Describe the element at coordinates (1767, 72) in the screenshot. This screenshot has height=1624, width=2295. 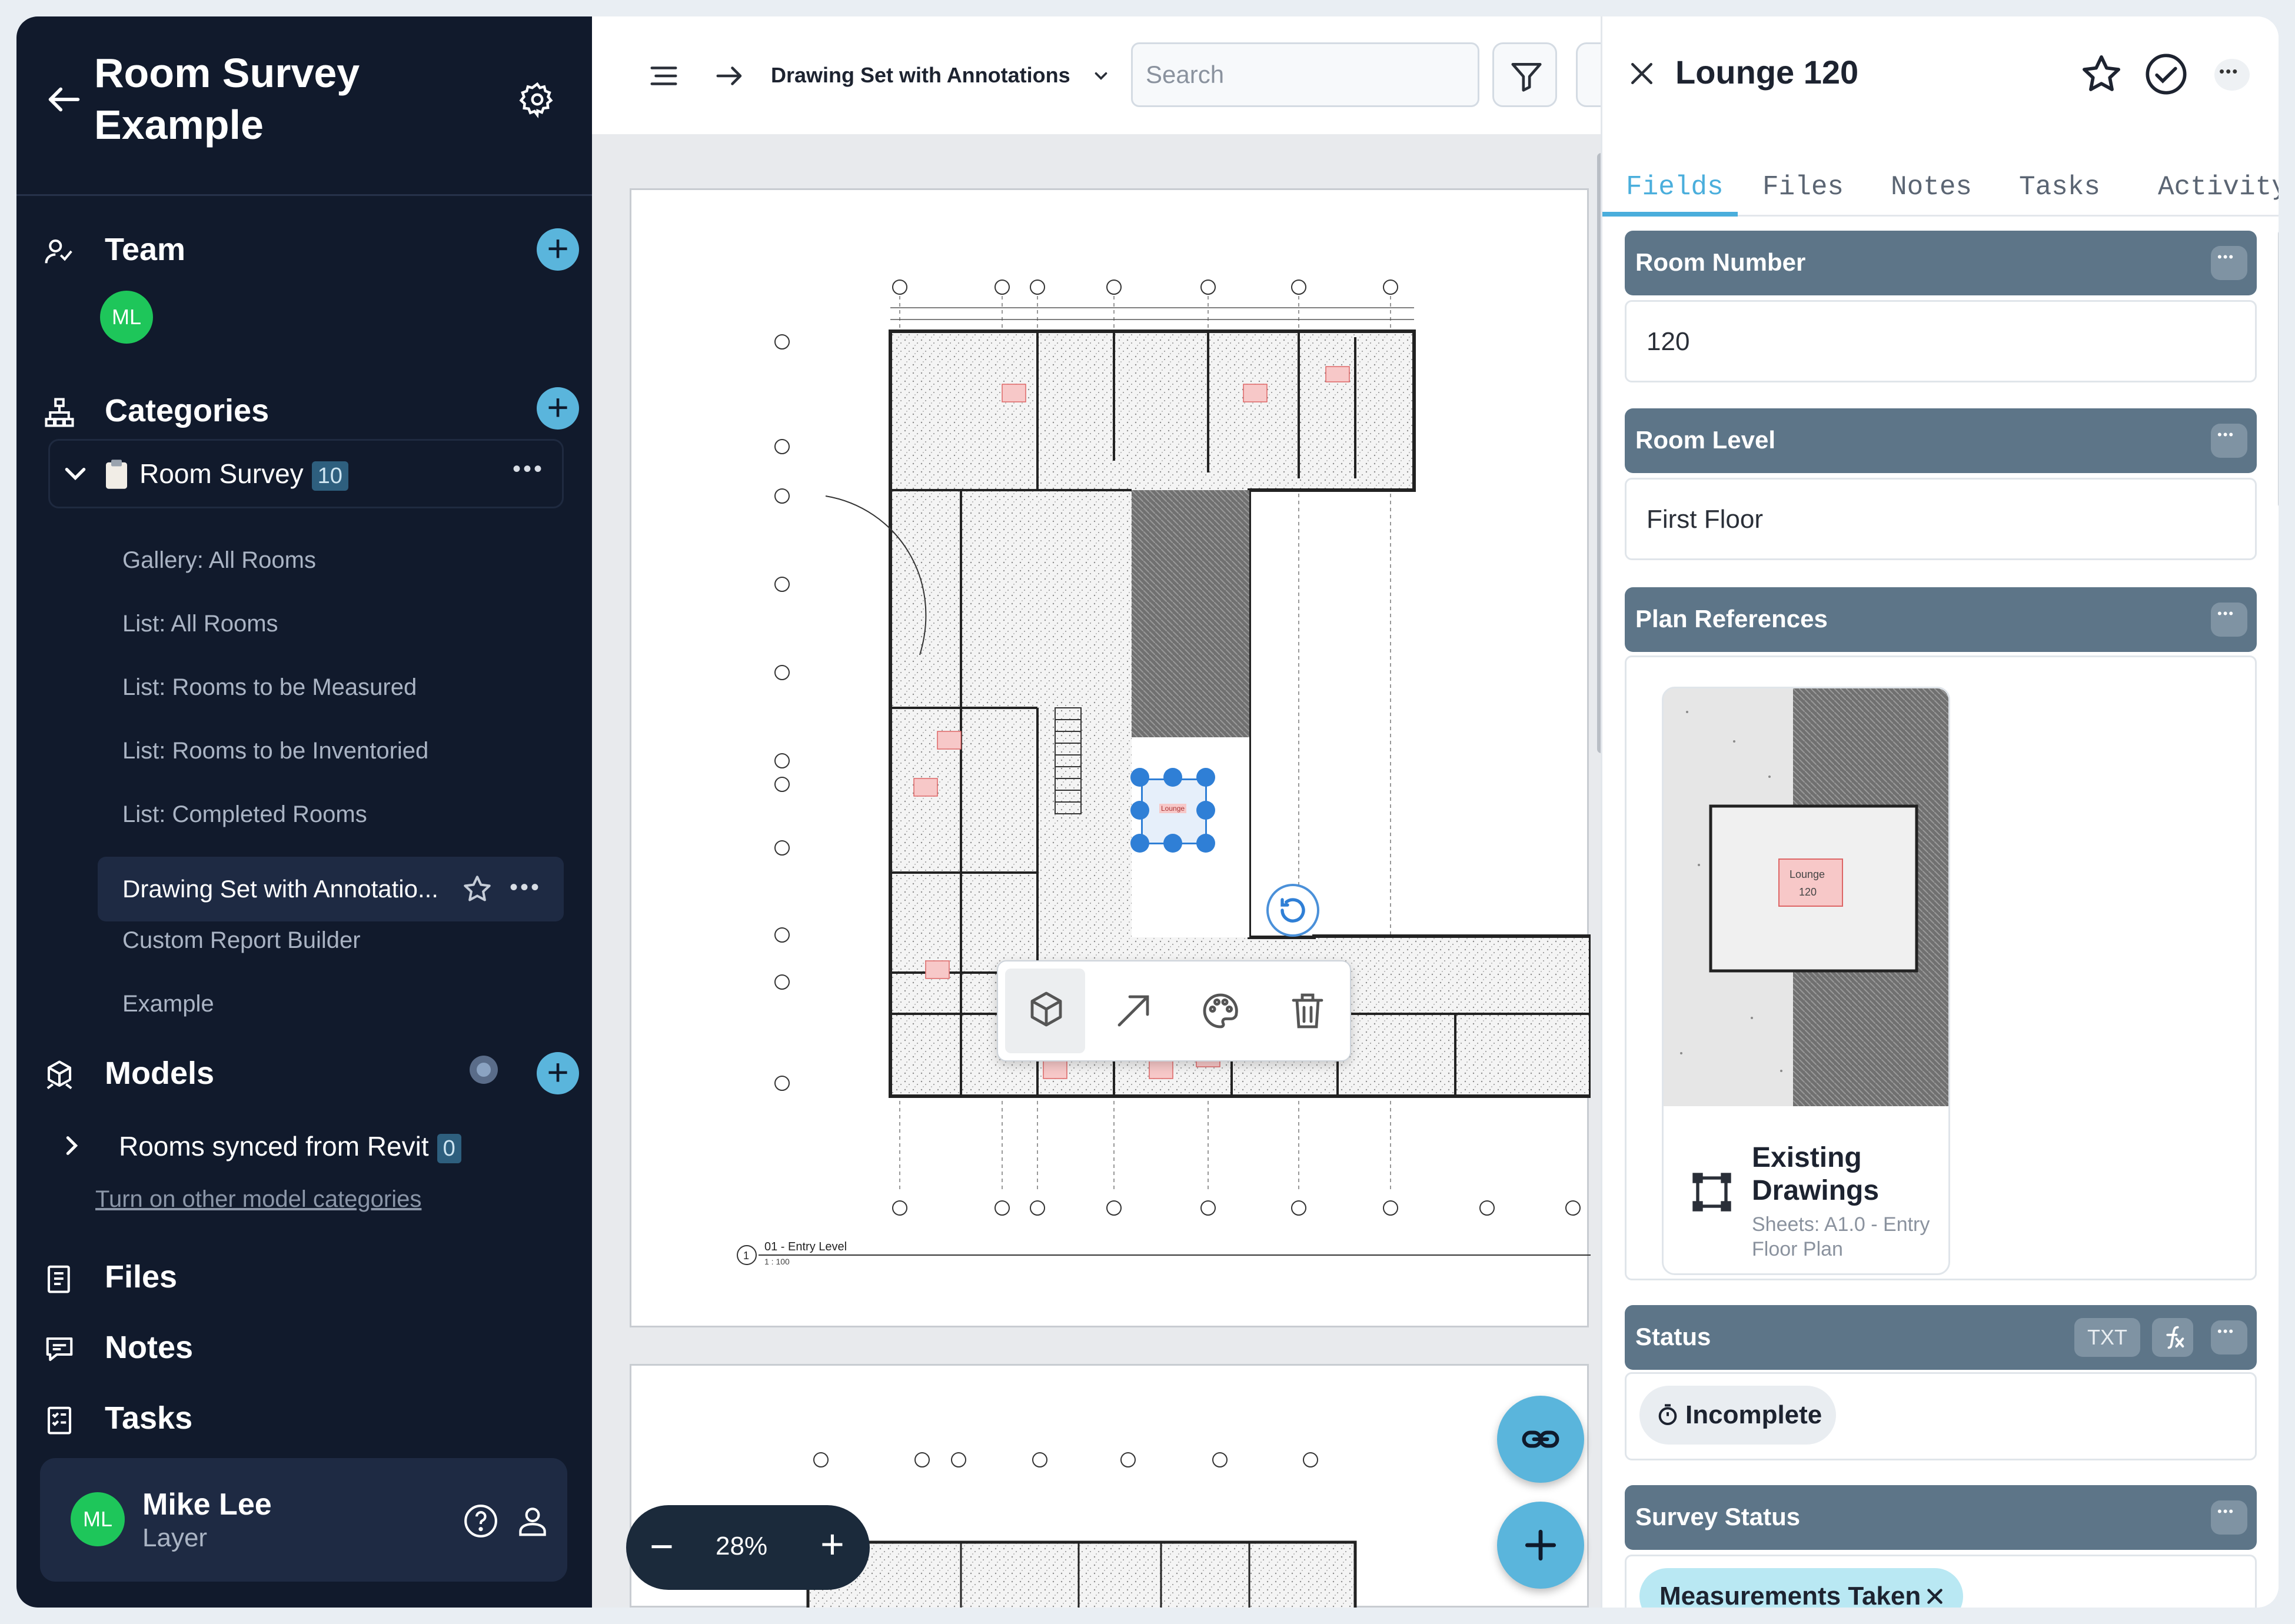
I see `detail-title: Lounge 120` at that location.